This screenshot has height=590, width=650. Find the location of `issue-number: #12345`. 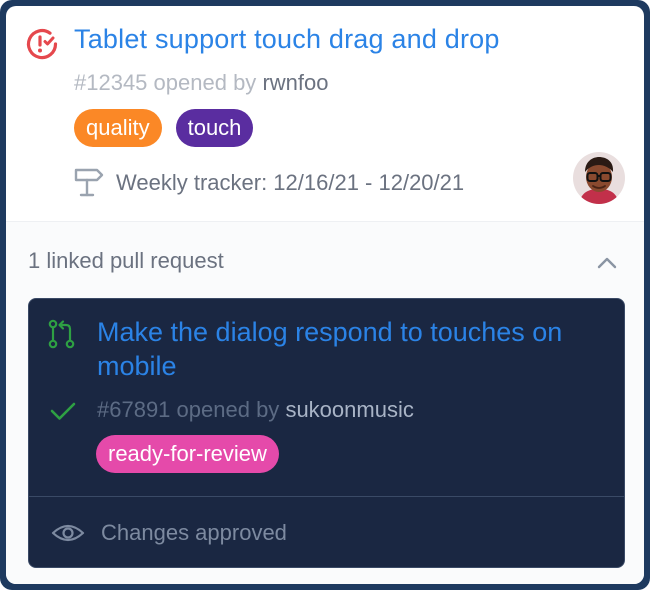

issue-number: #12345 is located at coordinates (110, 82).